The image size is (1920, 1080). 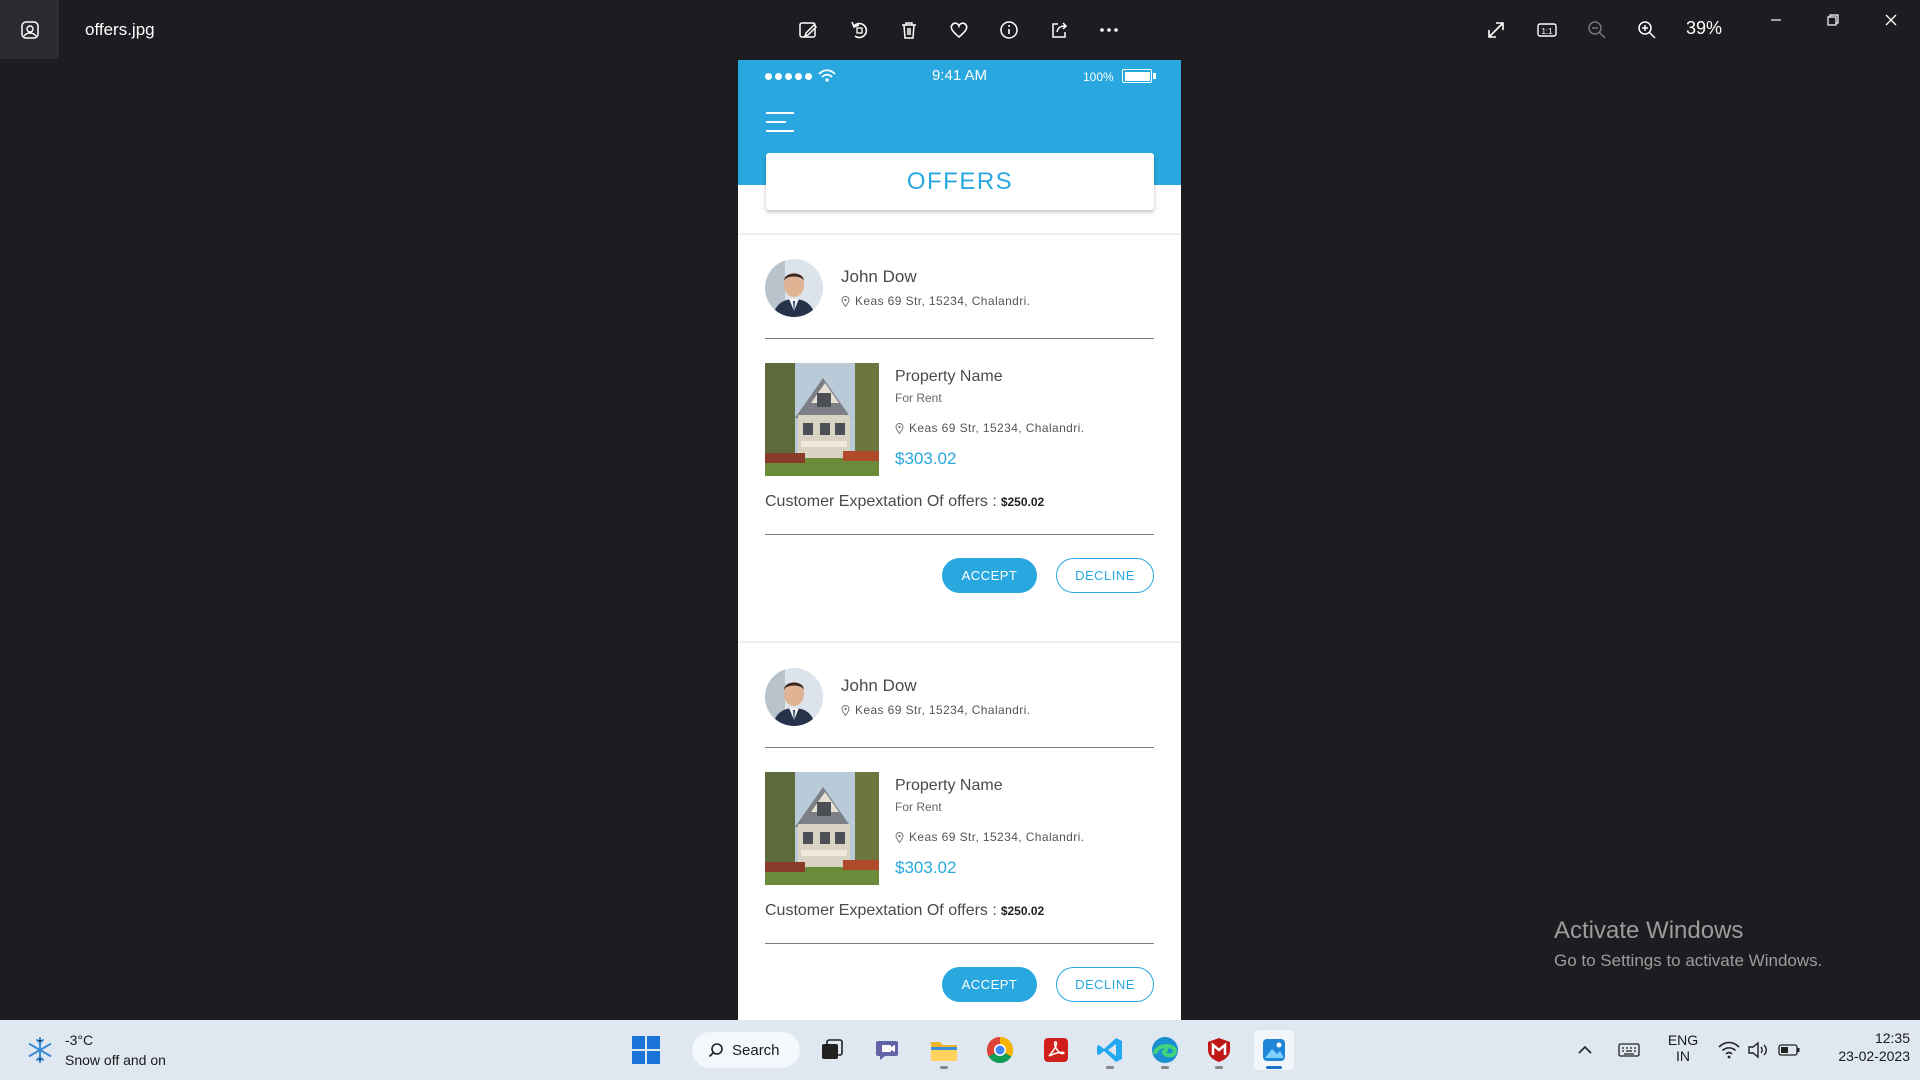 I want to click on info-icon, so click(x=1009, y=30).